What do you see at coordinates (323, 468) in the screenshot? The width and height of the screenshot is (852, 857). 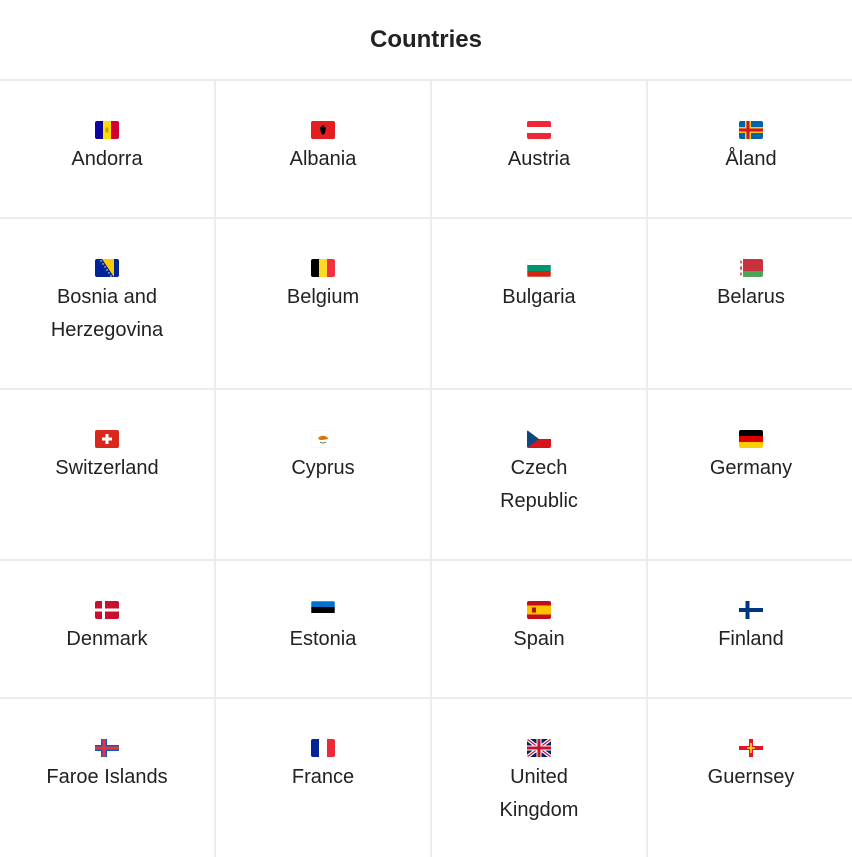 I see `country-name: Cyprus` at bounding box center [323, 468].